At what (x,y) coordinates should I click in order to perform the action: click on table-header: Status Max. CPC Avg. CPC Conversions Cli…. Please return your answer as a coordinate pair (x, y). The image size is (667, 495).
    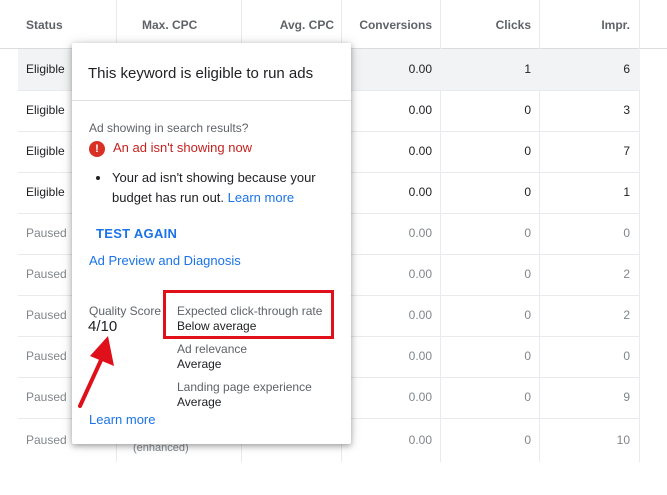
    Looking at the image, I should click on (333, 24).